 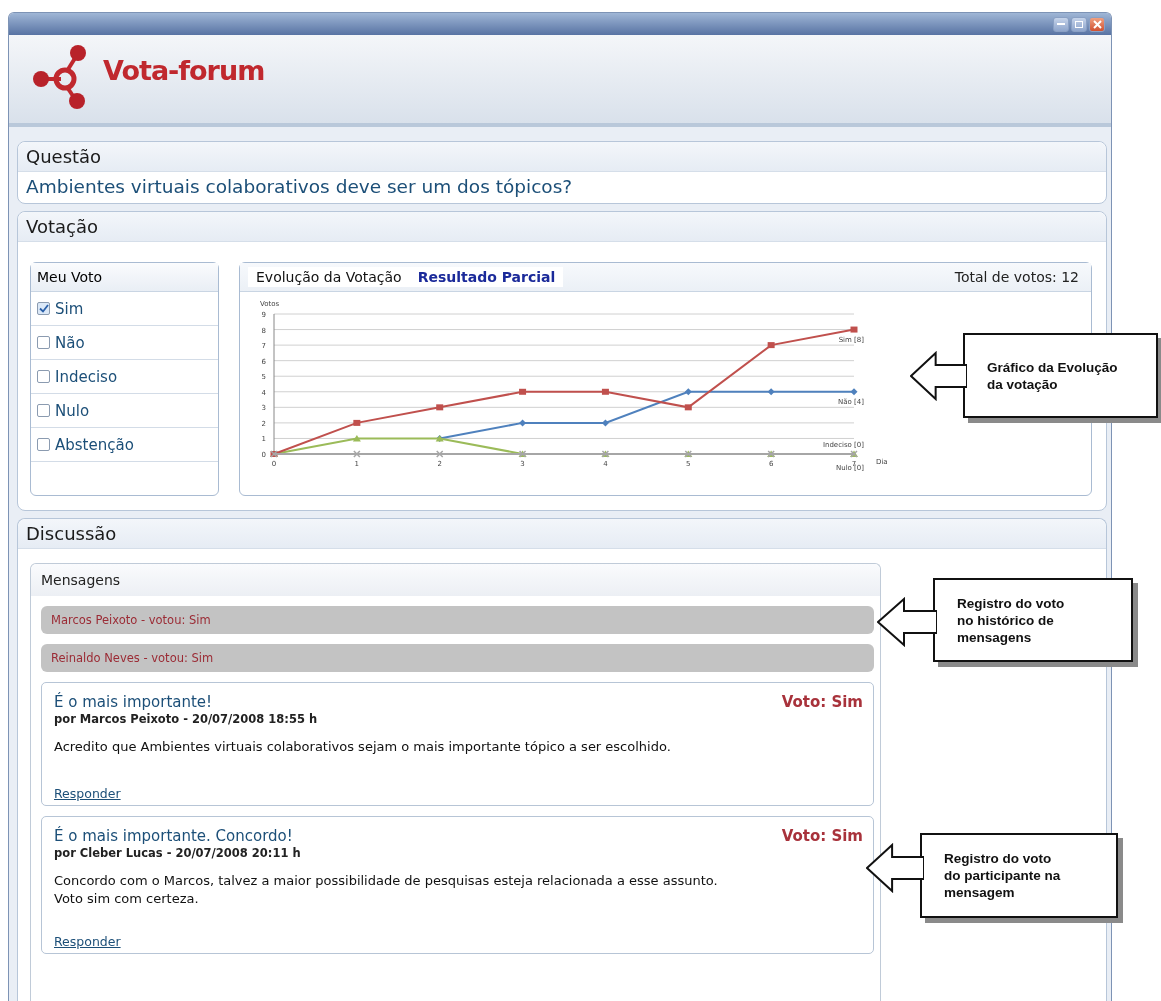 I want to click on card-title: Mensagens, so click(x=455, y=580).